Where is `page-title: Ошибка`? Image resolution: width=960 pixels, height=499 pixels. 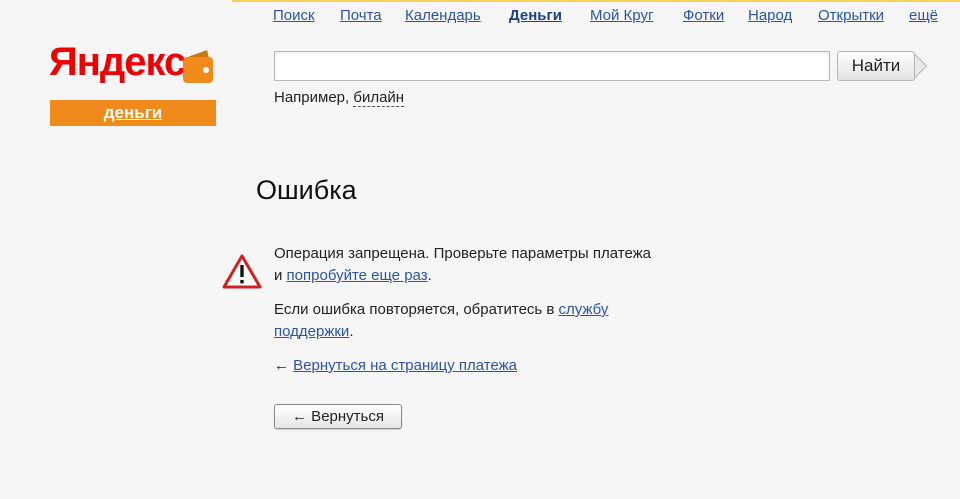 page-title: Ошибка is located at coordinates (306, 190).